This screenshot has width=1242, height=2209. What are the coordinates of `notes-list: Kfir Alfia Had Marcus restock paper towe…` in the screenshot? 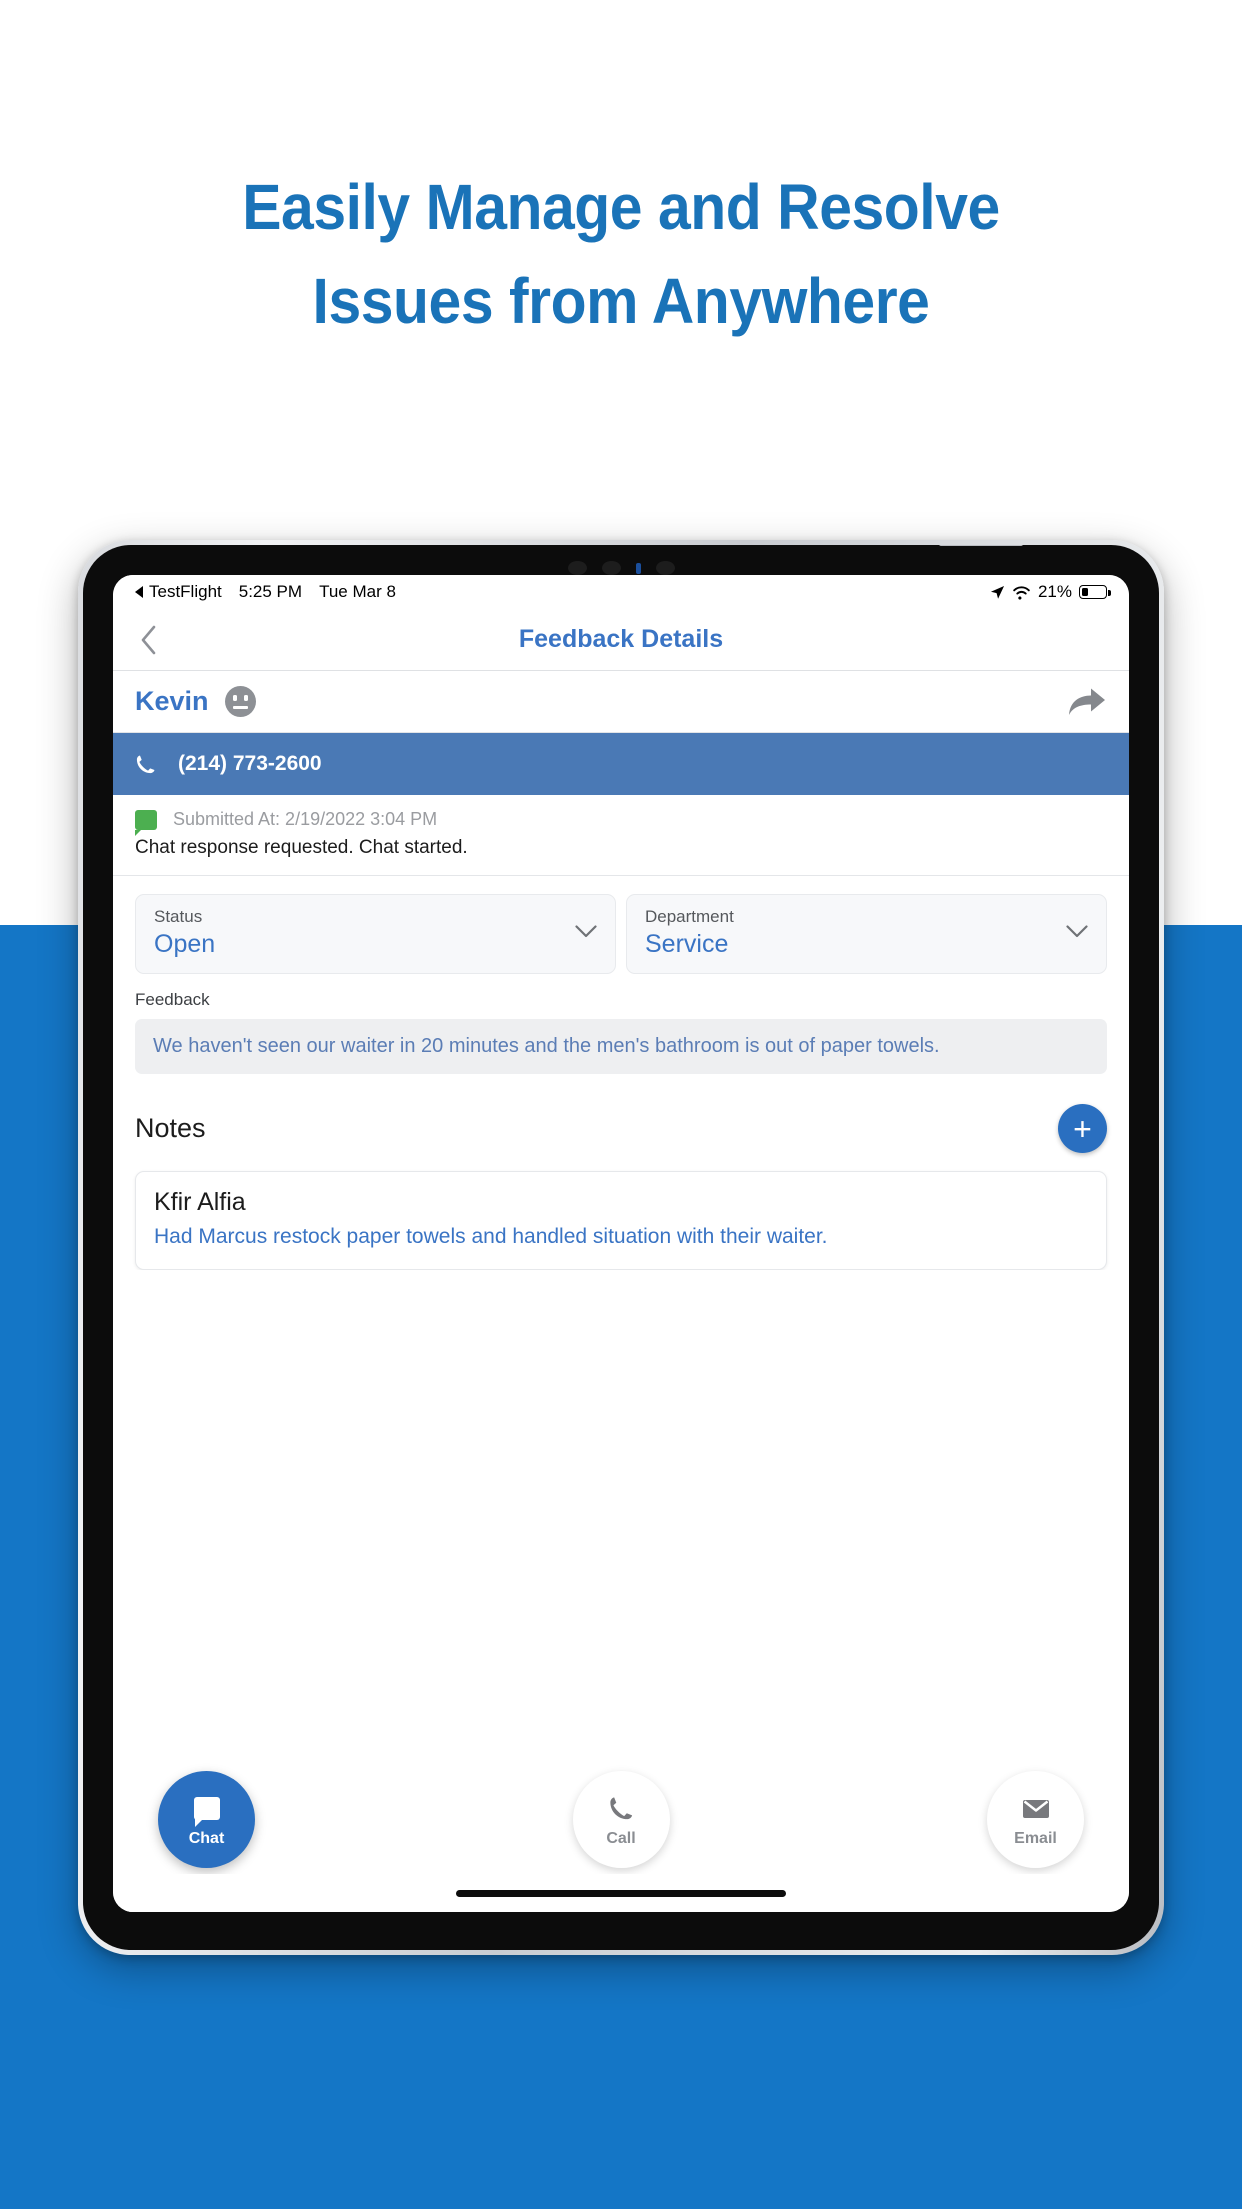 It's located at (621, 1221).